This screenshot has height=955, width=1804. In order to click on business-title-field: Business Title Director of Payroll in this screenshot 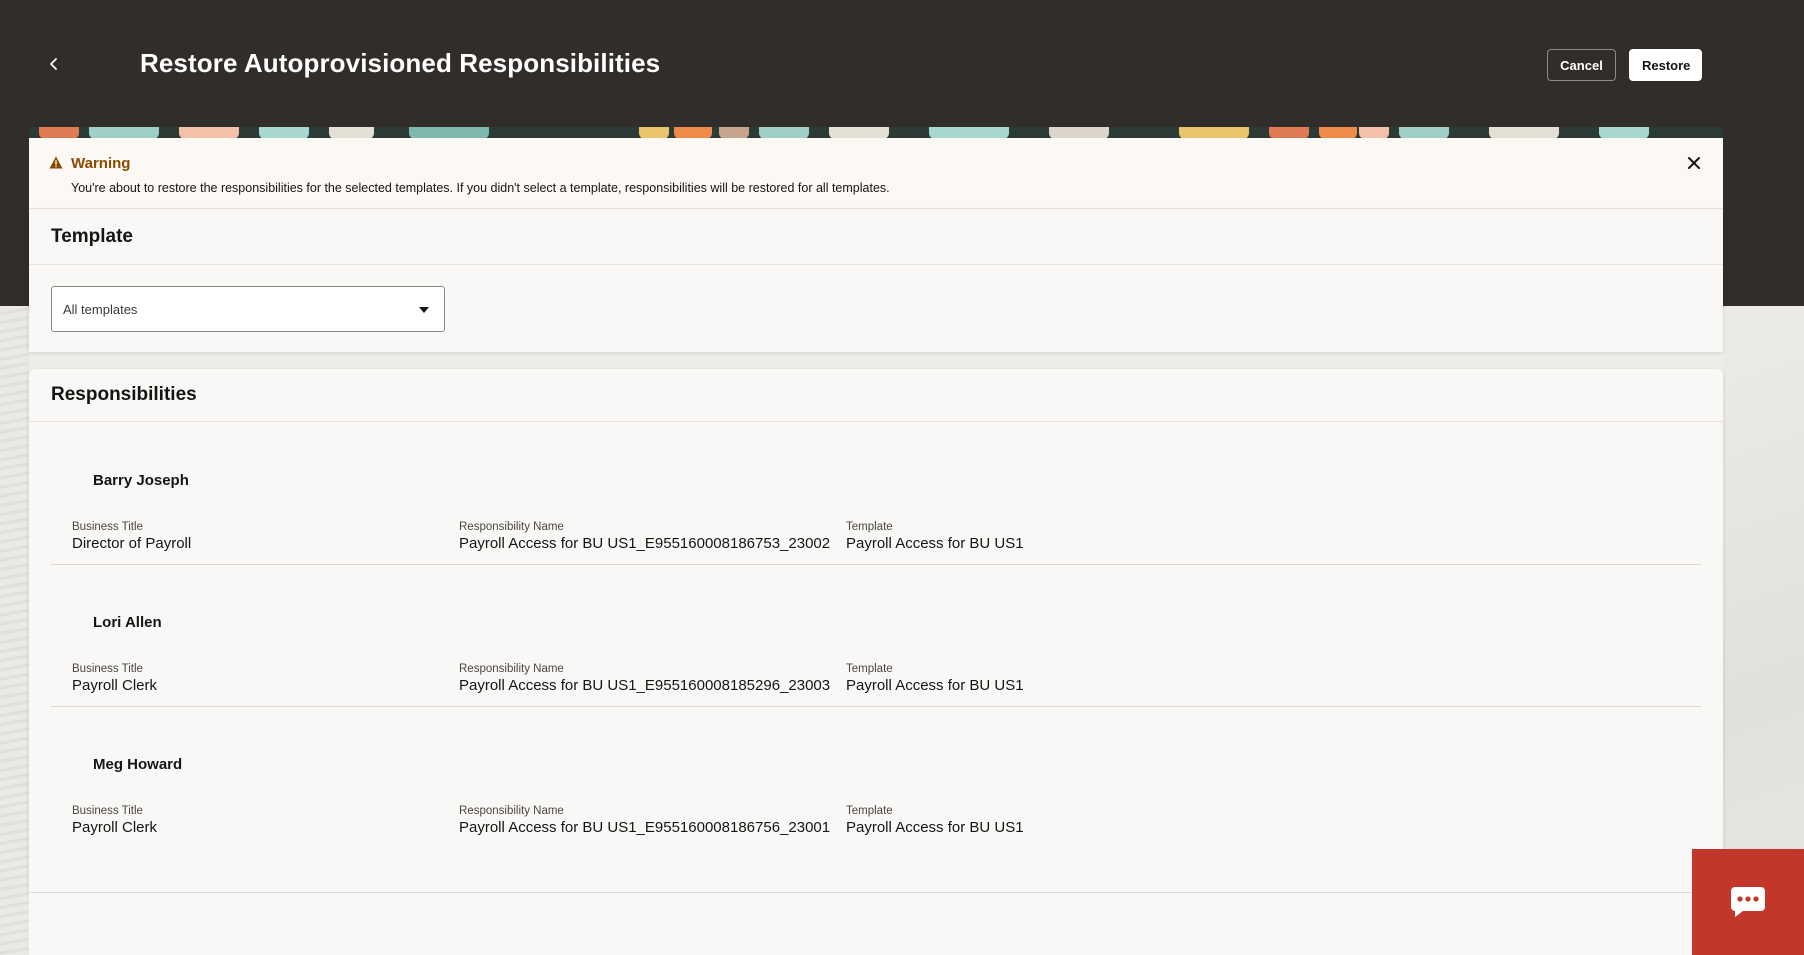, I will do `click(131, 536)`.